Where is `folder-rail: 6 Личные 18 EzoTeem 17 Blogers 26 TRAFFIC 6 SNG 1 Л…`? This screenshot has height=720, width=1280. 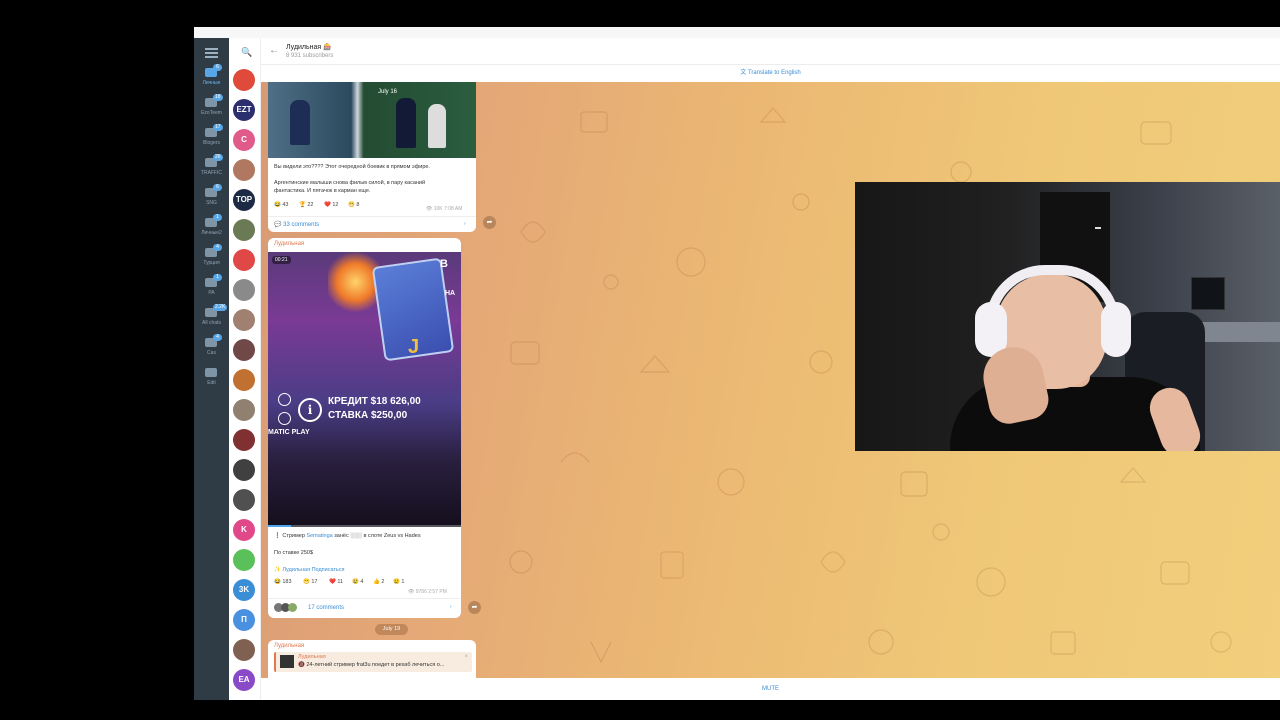 folder-rail: 6 Личные 18 EzoTeem 17 Blogers 26 TRAFFIC 6 SNG 1 Л… is located at coordinates (211, 369).